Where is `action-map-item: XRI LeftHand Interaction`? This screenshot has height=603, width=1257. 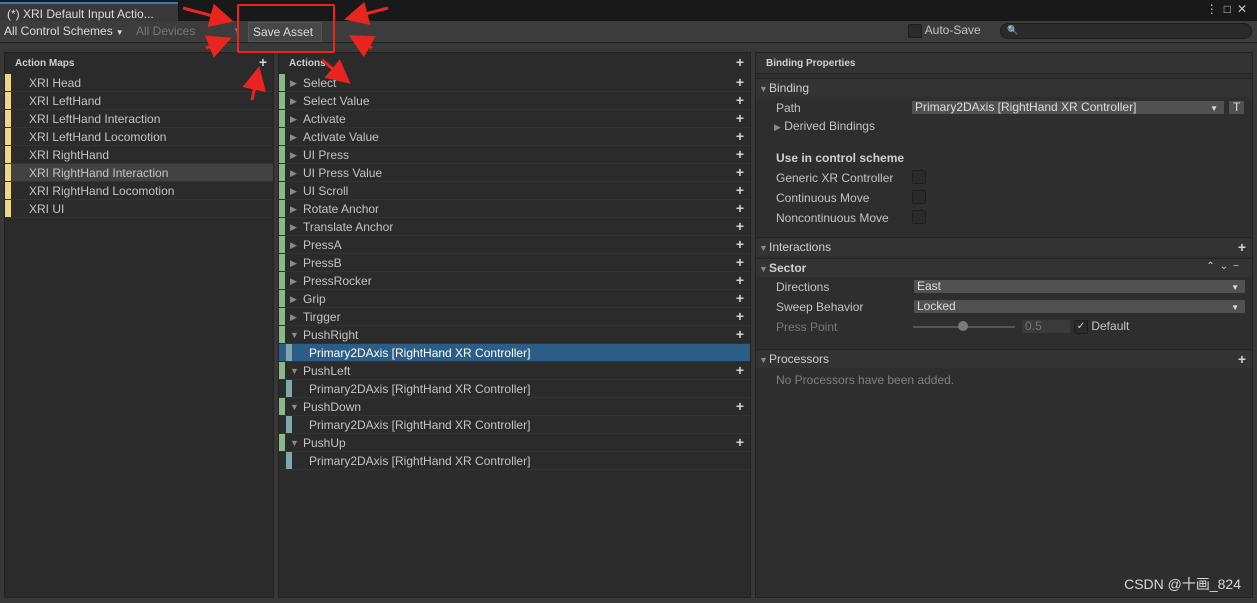
action-map-item: XRI LeftHand Interaction is located at coordinates (139, 119).